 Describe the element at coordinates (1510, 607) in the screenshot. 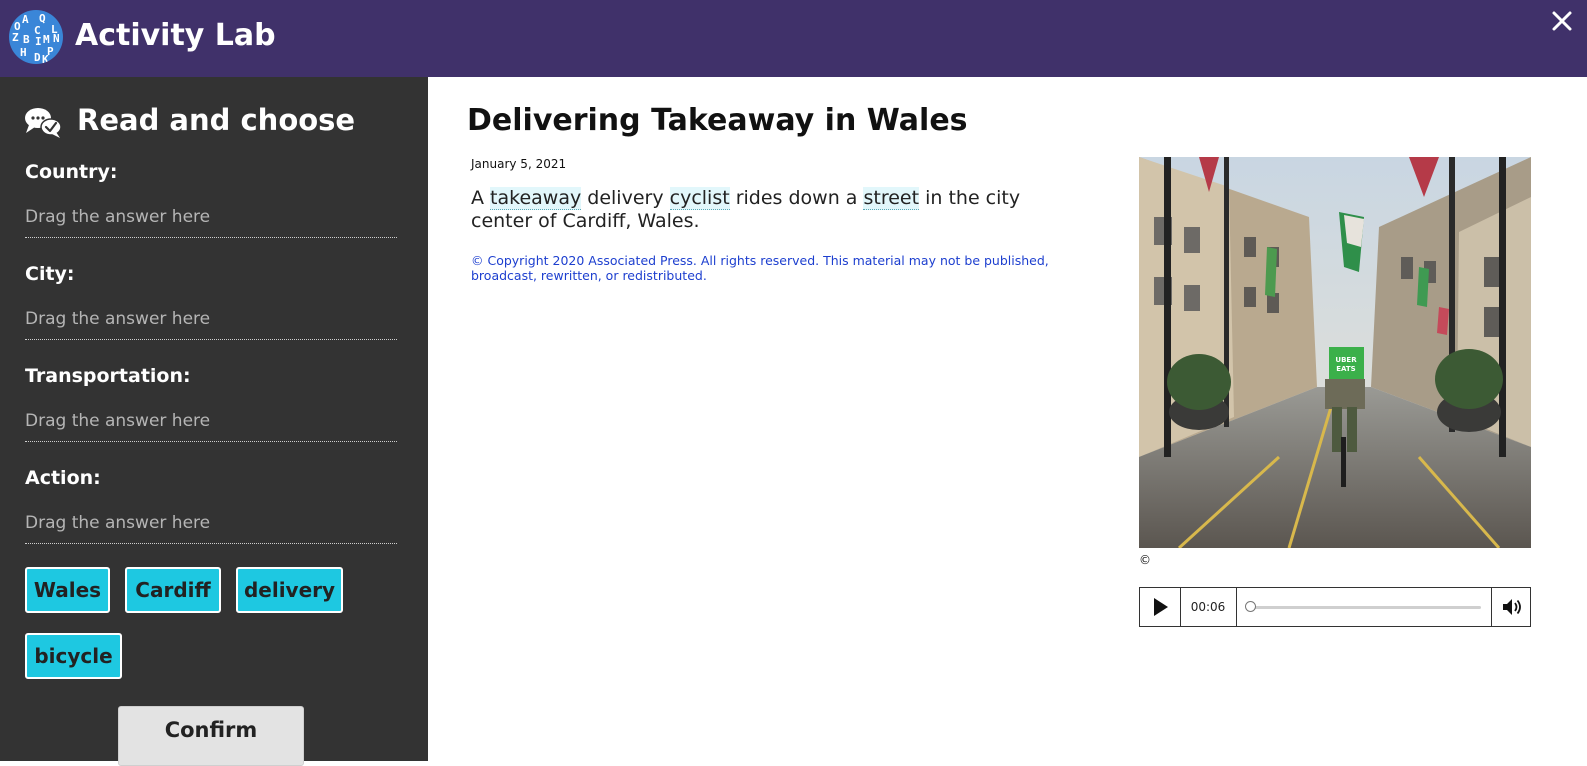

I see `volume-icon` at that location.